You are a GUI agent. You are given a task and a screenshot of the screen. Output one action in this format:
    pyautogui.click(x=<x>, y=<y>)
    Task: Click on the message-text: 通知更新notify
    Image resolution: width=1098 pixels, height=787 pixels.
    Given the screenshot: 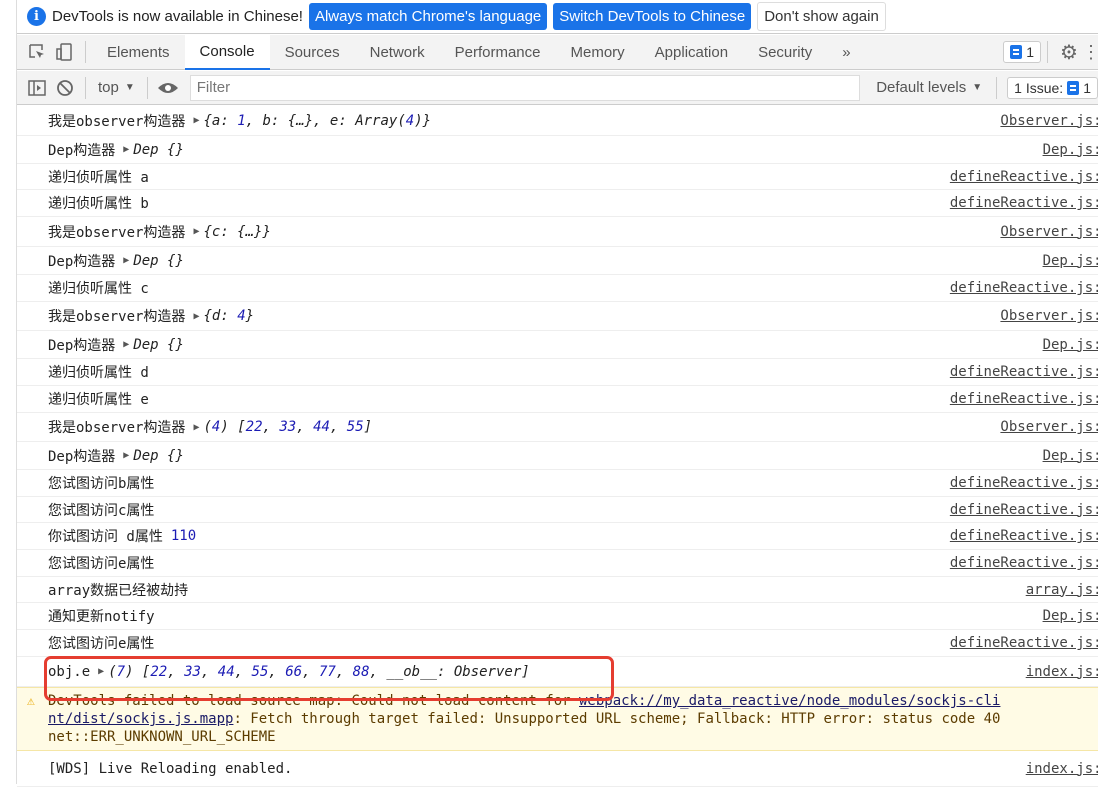 What is the action you would take?
    pyautogui.click(x=101, y=617)
    